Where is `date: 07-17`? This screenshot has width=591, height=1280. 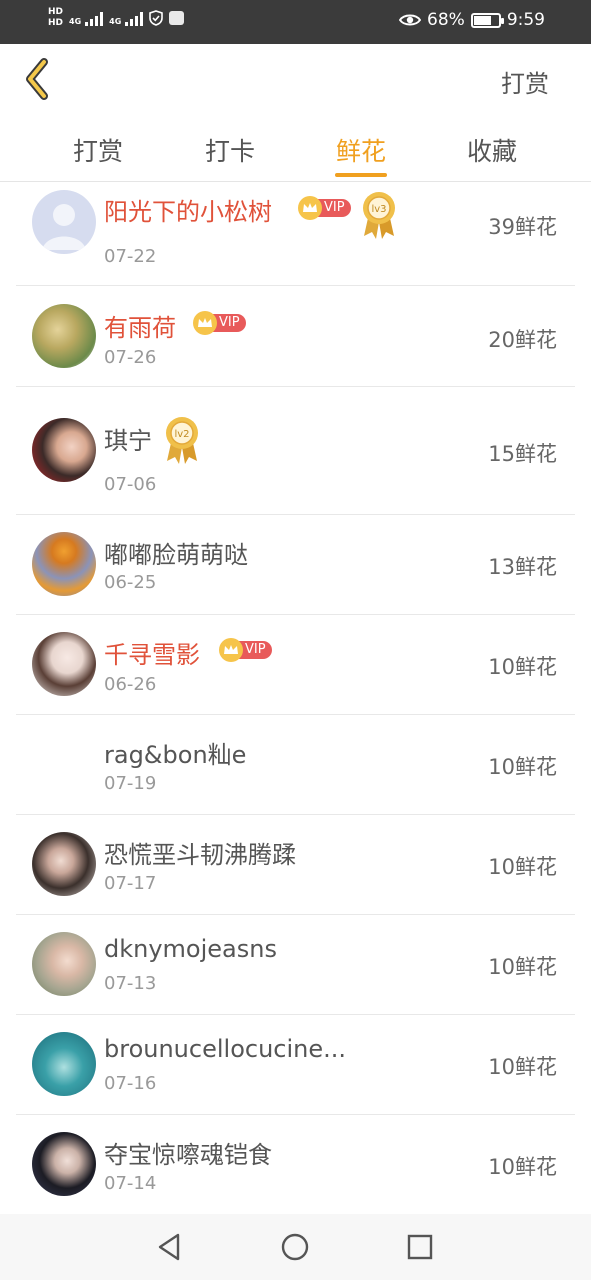
date: 07-17 is located at coordinates (130, 883).